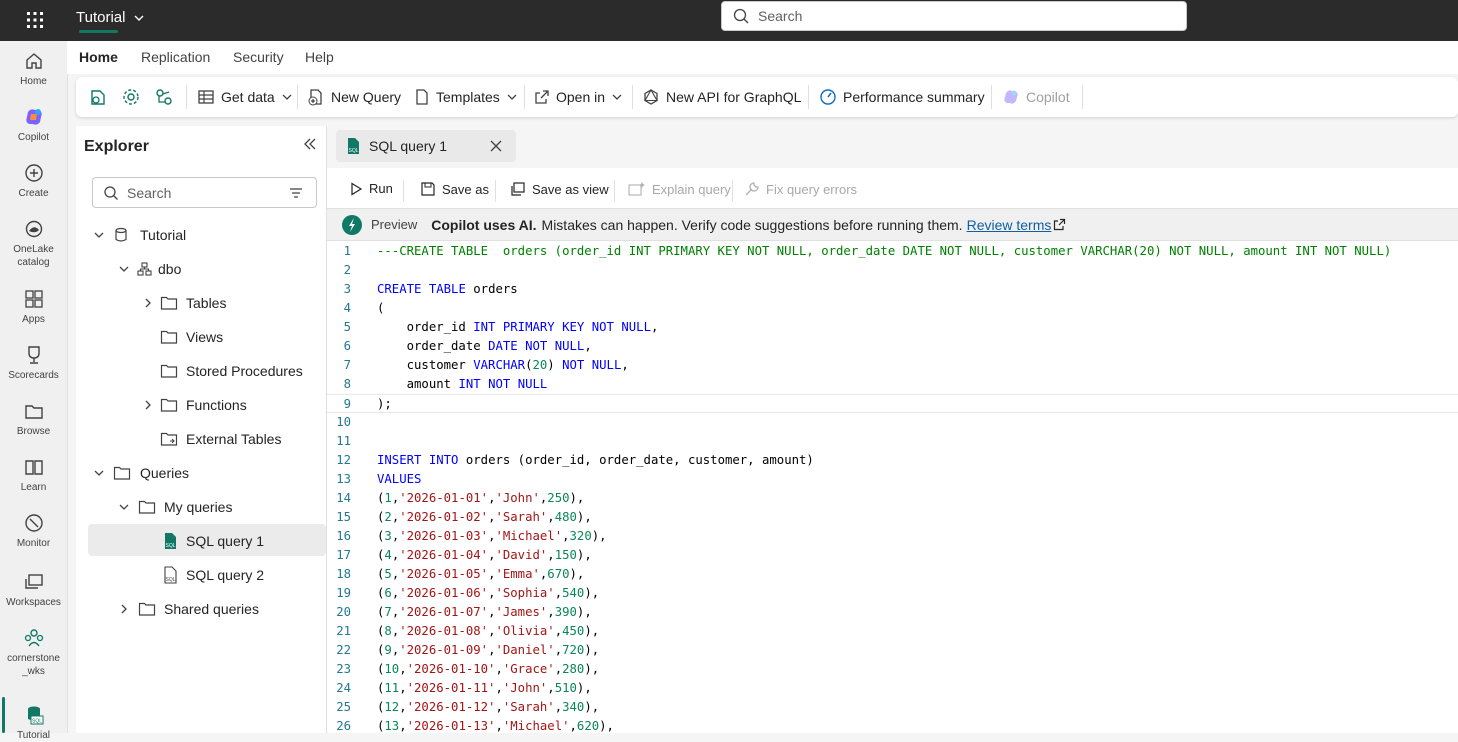 The height and width of the screenshot is (742, 1458). What do you see at coordinates (124, 507) in the screenshot?
I see `chevron-down-icon` at bounding box center [124, 507].